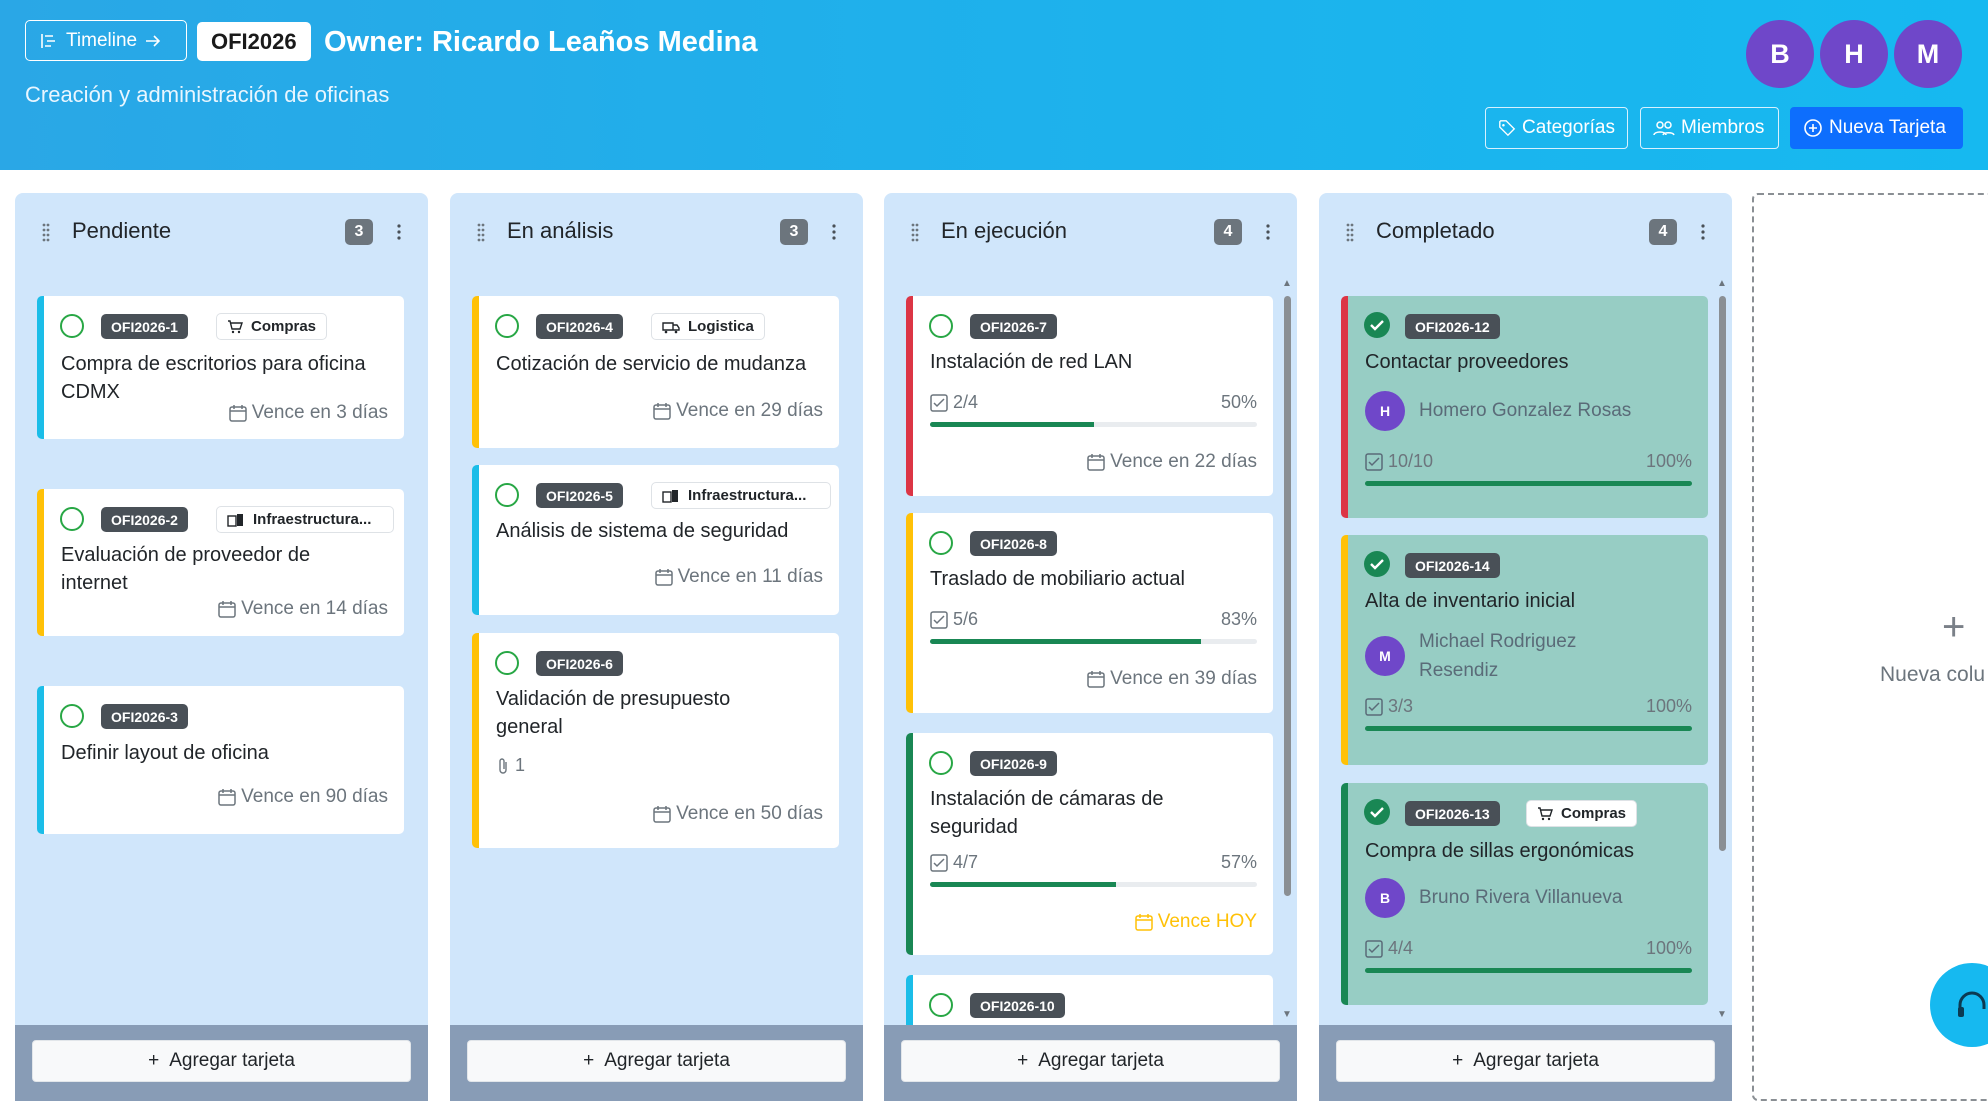 The width and height of the screenshot is (1988, 1110). I want to click on owner-title: Owner: Ricardo Leaños Medina, so click(541, 42).